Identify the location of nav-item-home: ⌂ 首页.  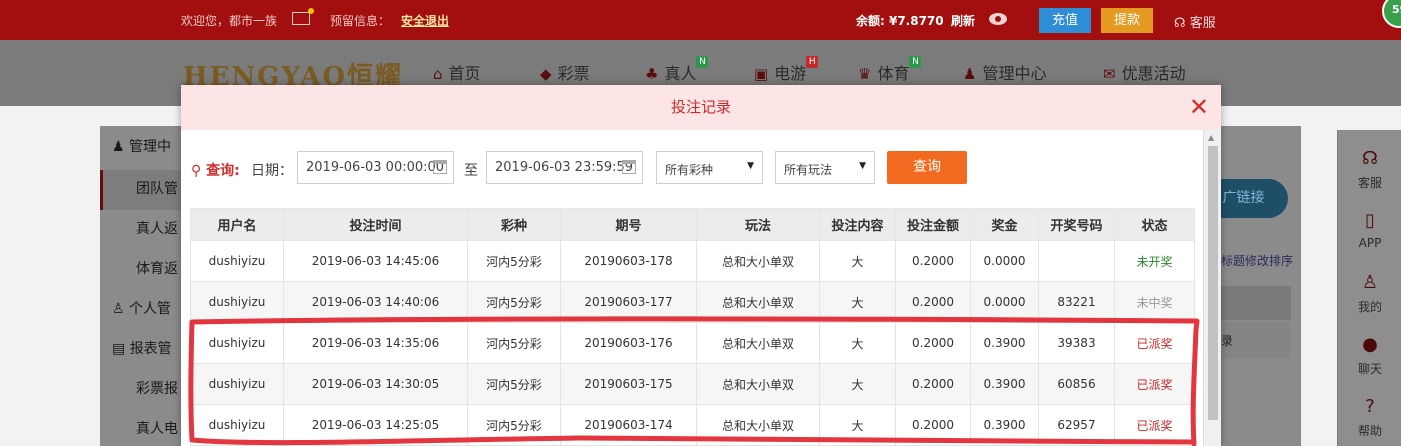
(457, 72).